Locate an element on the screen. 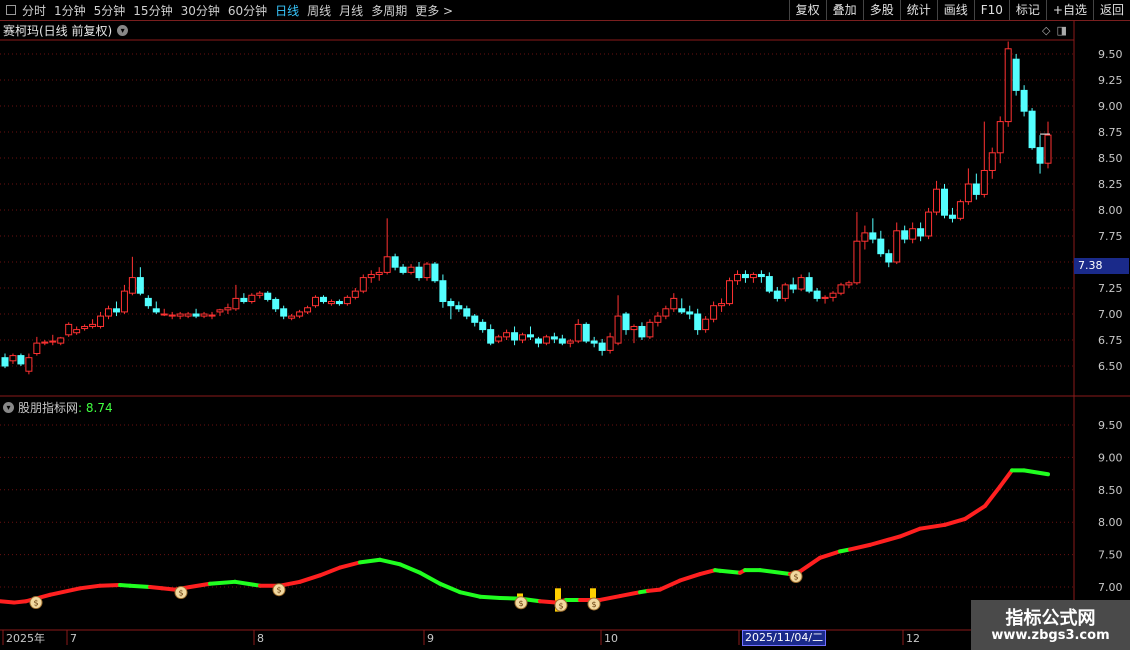  current-price-tag: 7.38 is located at coordinates (1101, 266).